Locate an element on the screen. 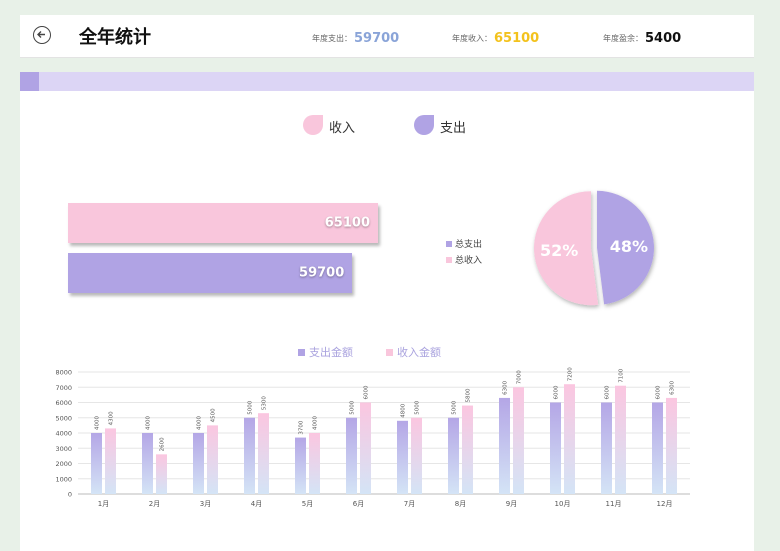 This screenshot has width=780, height=551. section-band is located at coordinates (387, 81).